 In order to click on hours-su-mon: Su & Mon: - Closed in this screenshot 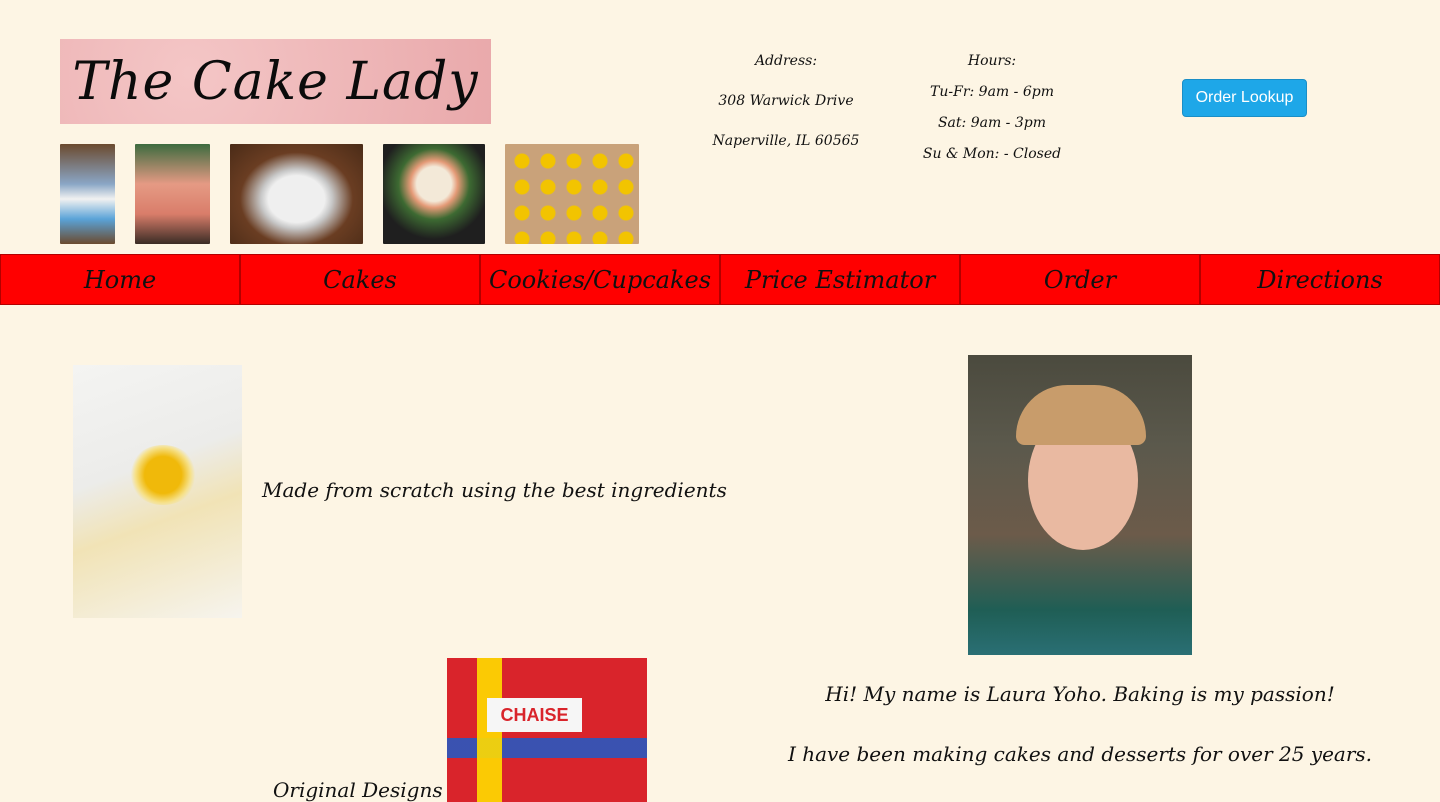, I will do `click(992, 154)`.